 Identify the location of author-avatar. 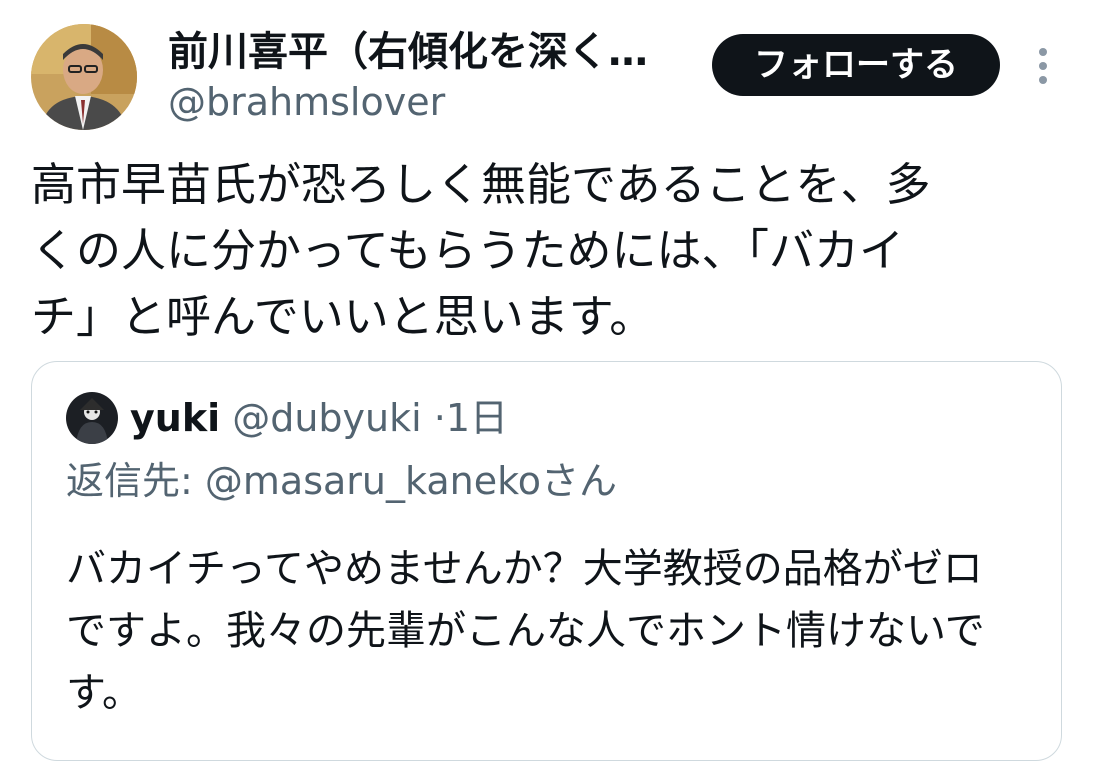
(84, 77).